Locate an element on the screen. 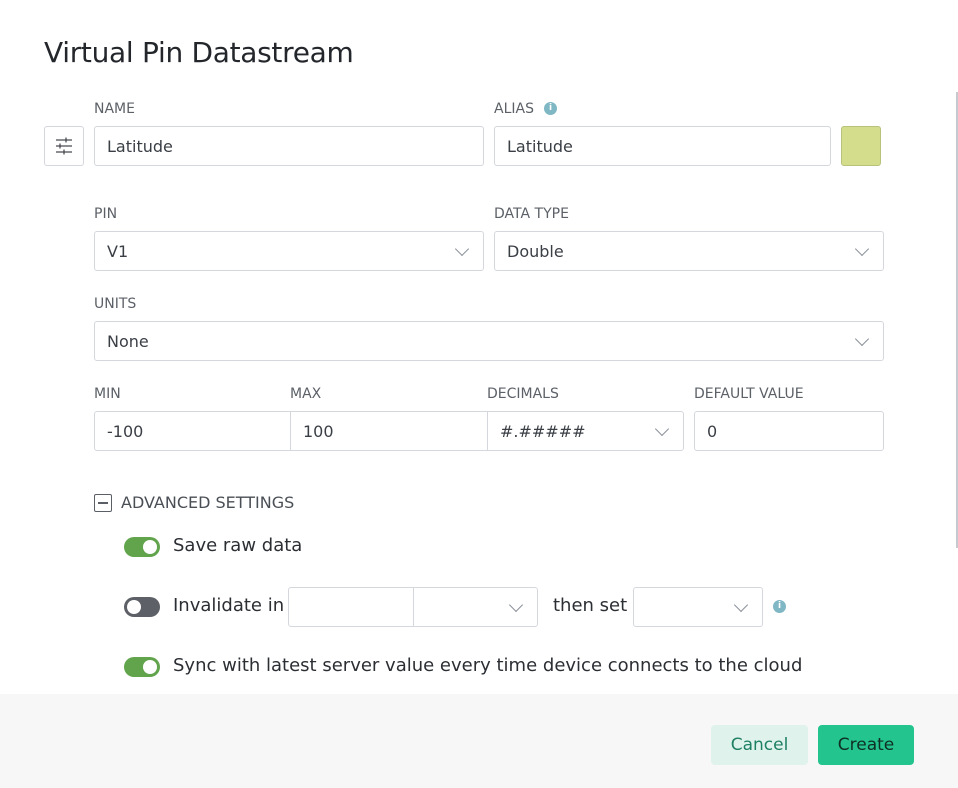  collapse-icon is located at coordinates (103, 503).